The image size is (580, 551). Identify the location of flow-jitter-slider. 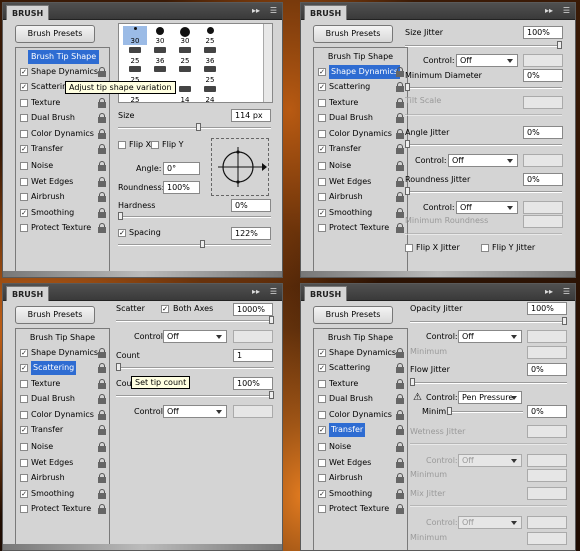
(488, 382).